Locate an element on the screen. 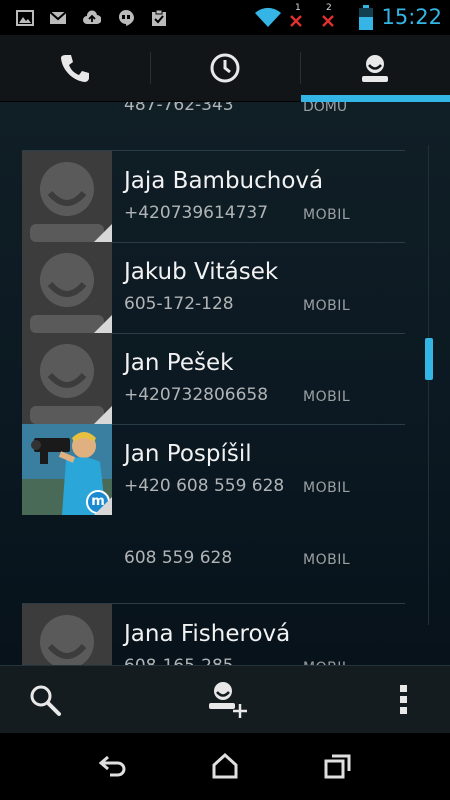  sim1-no-signal-icon is located at coordinates (296, 21).